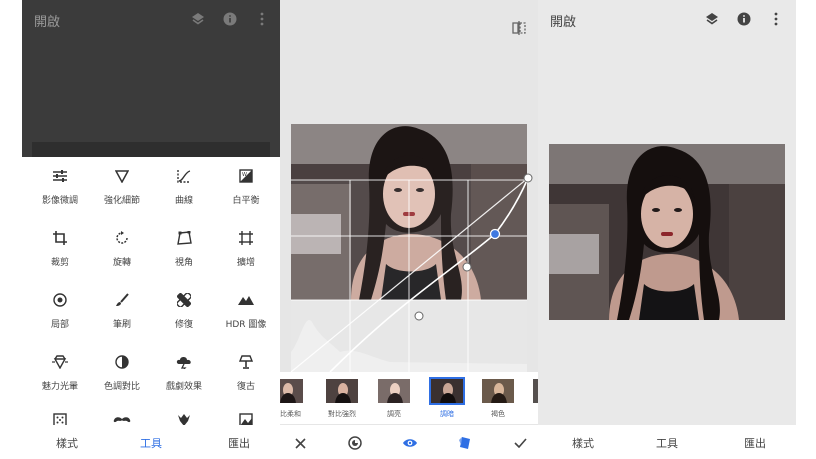  I want to click on crop-icon, so click(60, 238).